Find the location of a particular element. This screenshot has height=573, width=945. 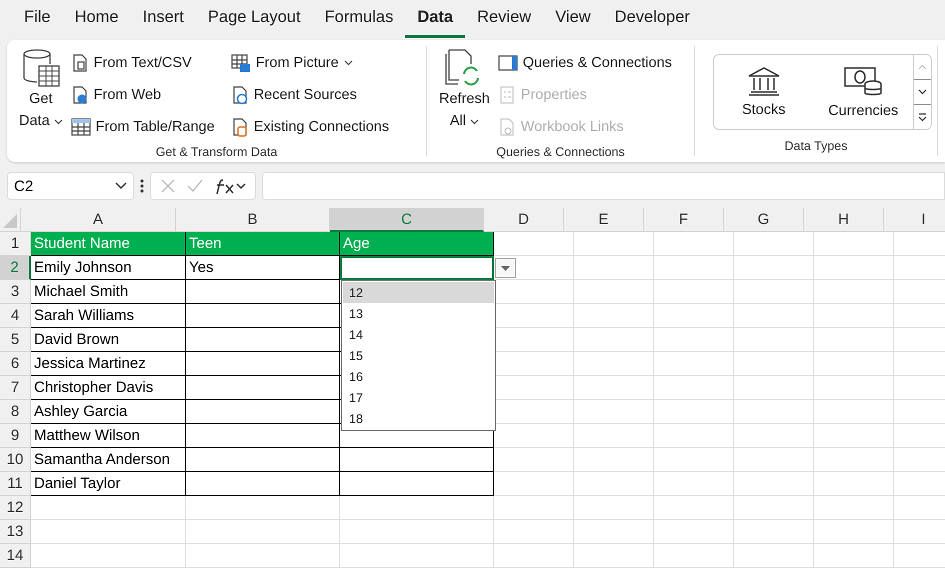

ribbon-command: From Web is located at coordinates (142, 95).